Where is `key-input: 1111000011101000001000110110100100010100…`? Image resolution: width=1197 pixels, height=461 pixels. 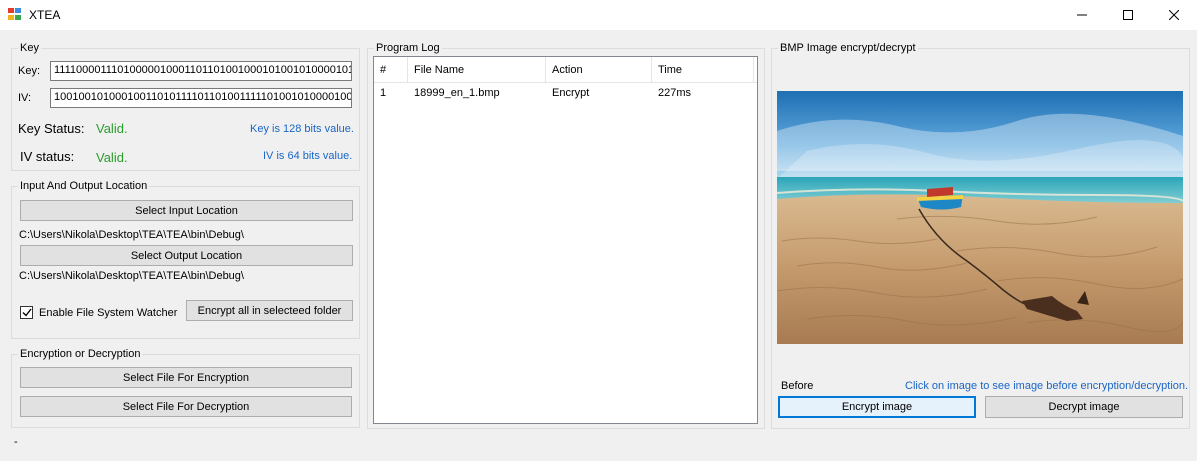 key-input: 1111000011101000001000110110100100010100… is located at coordinates (201, 71).